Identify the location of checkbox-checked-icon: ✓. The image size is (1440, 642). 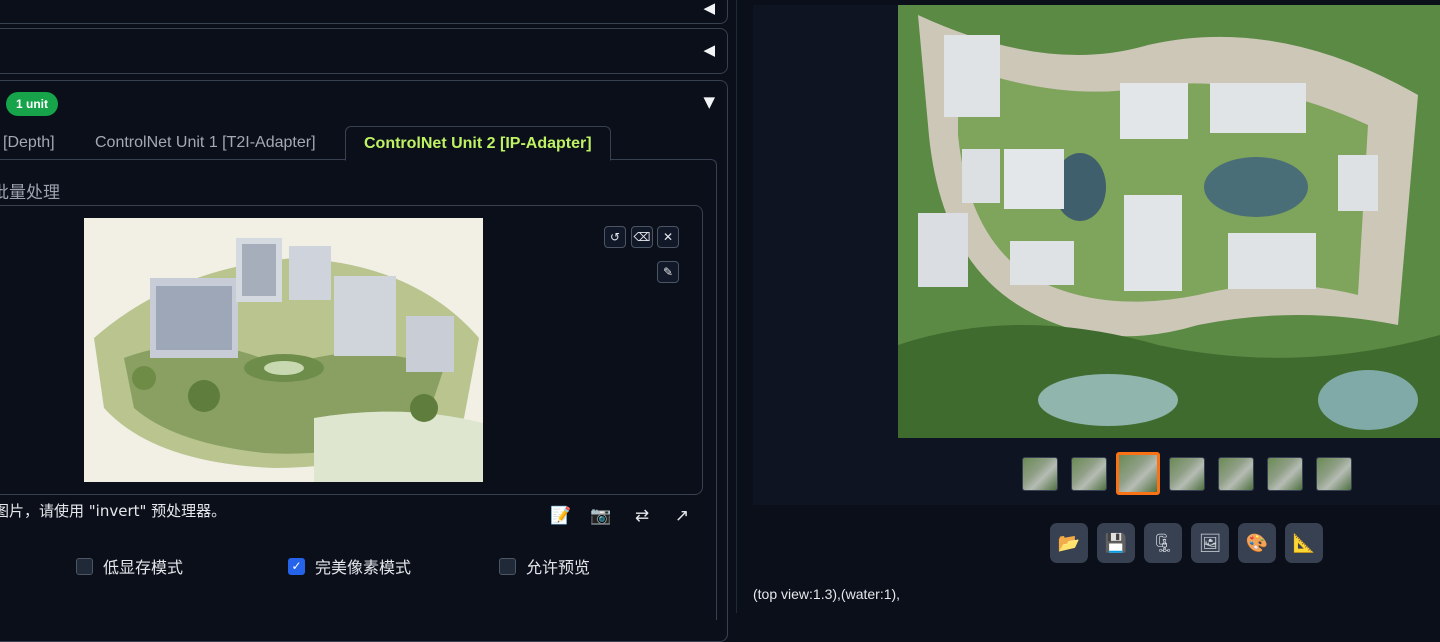
(296, 566).